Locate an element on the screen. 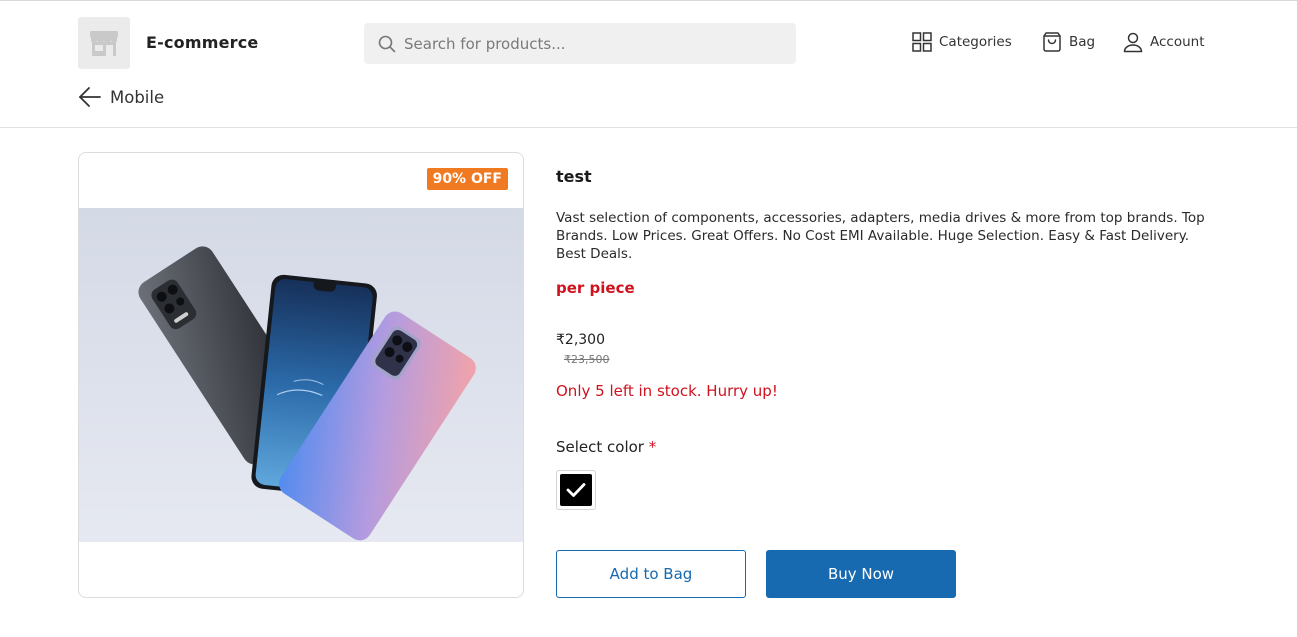 The height and width of the screenshot is (637, 1297). grid-icon is located at coordinates (922, 42).